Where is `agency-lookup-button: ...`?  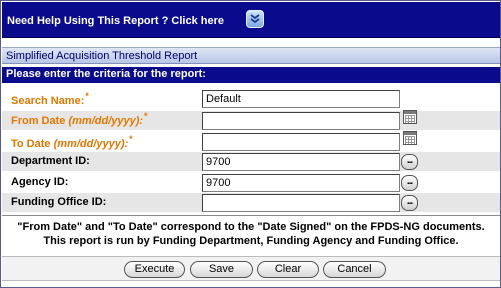 agency-lookup-button: ... is located at coordinates (409, 183).